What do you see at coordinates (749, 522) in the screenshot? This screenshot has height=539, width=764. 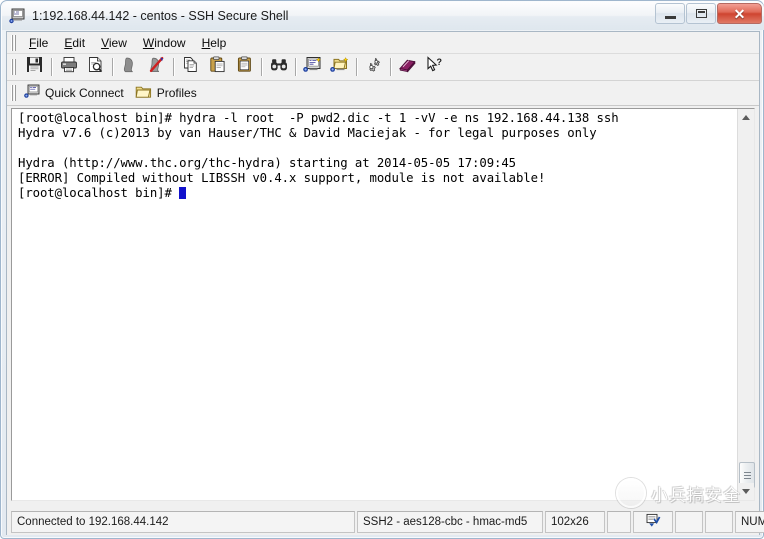 I see `status-num-lock: NUM` at bounding box center [749, 522].